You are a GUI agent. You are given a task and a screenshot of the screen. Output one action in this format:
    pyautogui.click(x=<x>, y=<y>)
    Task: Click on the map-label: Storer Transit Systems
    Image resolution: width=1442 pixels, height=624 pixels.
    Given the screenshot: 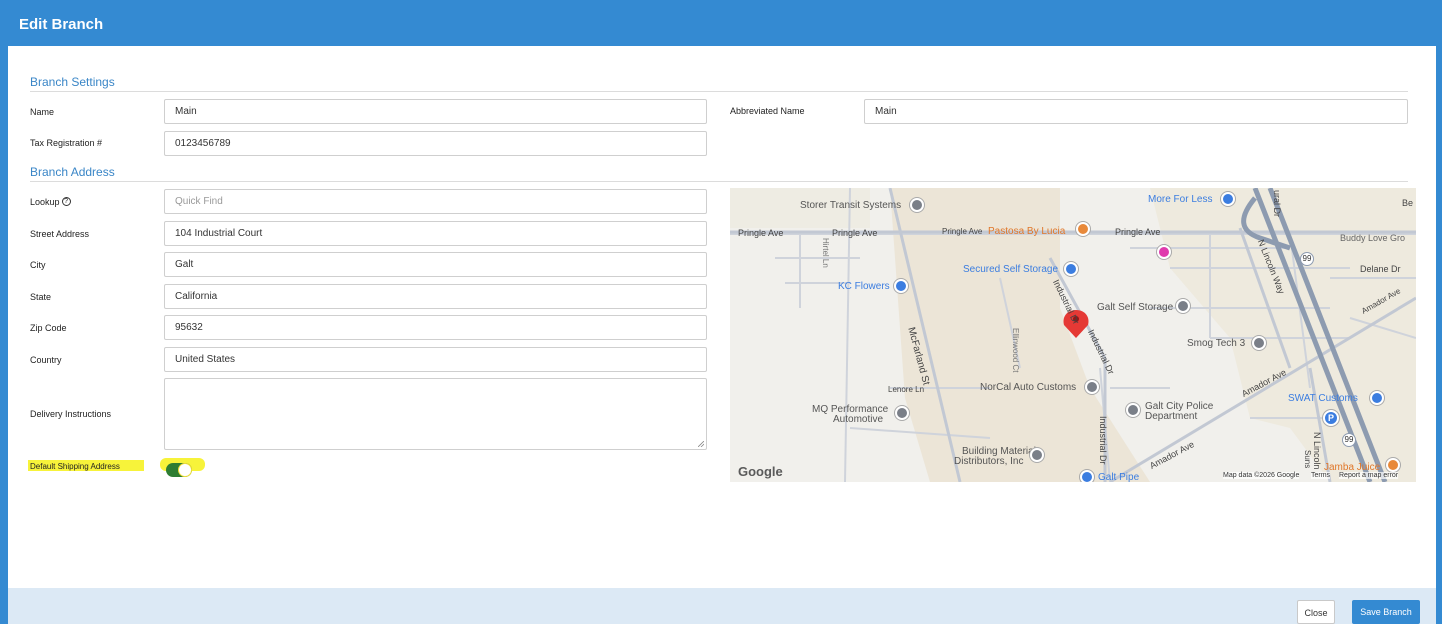 What is the action you would take?
    pyautogui.click(x=851, y=205)
    